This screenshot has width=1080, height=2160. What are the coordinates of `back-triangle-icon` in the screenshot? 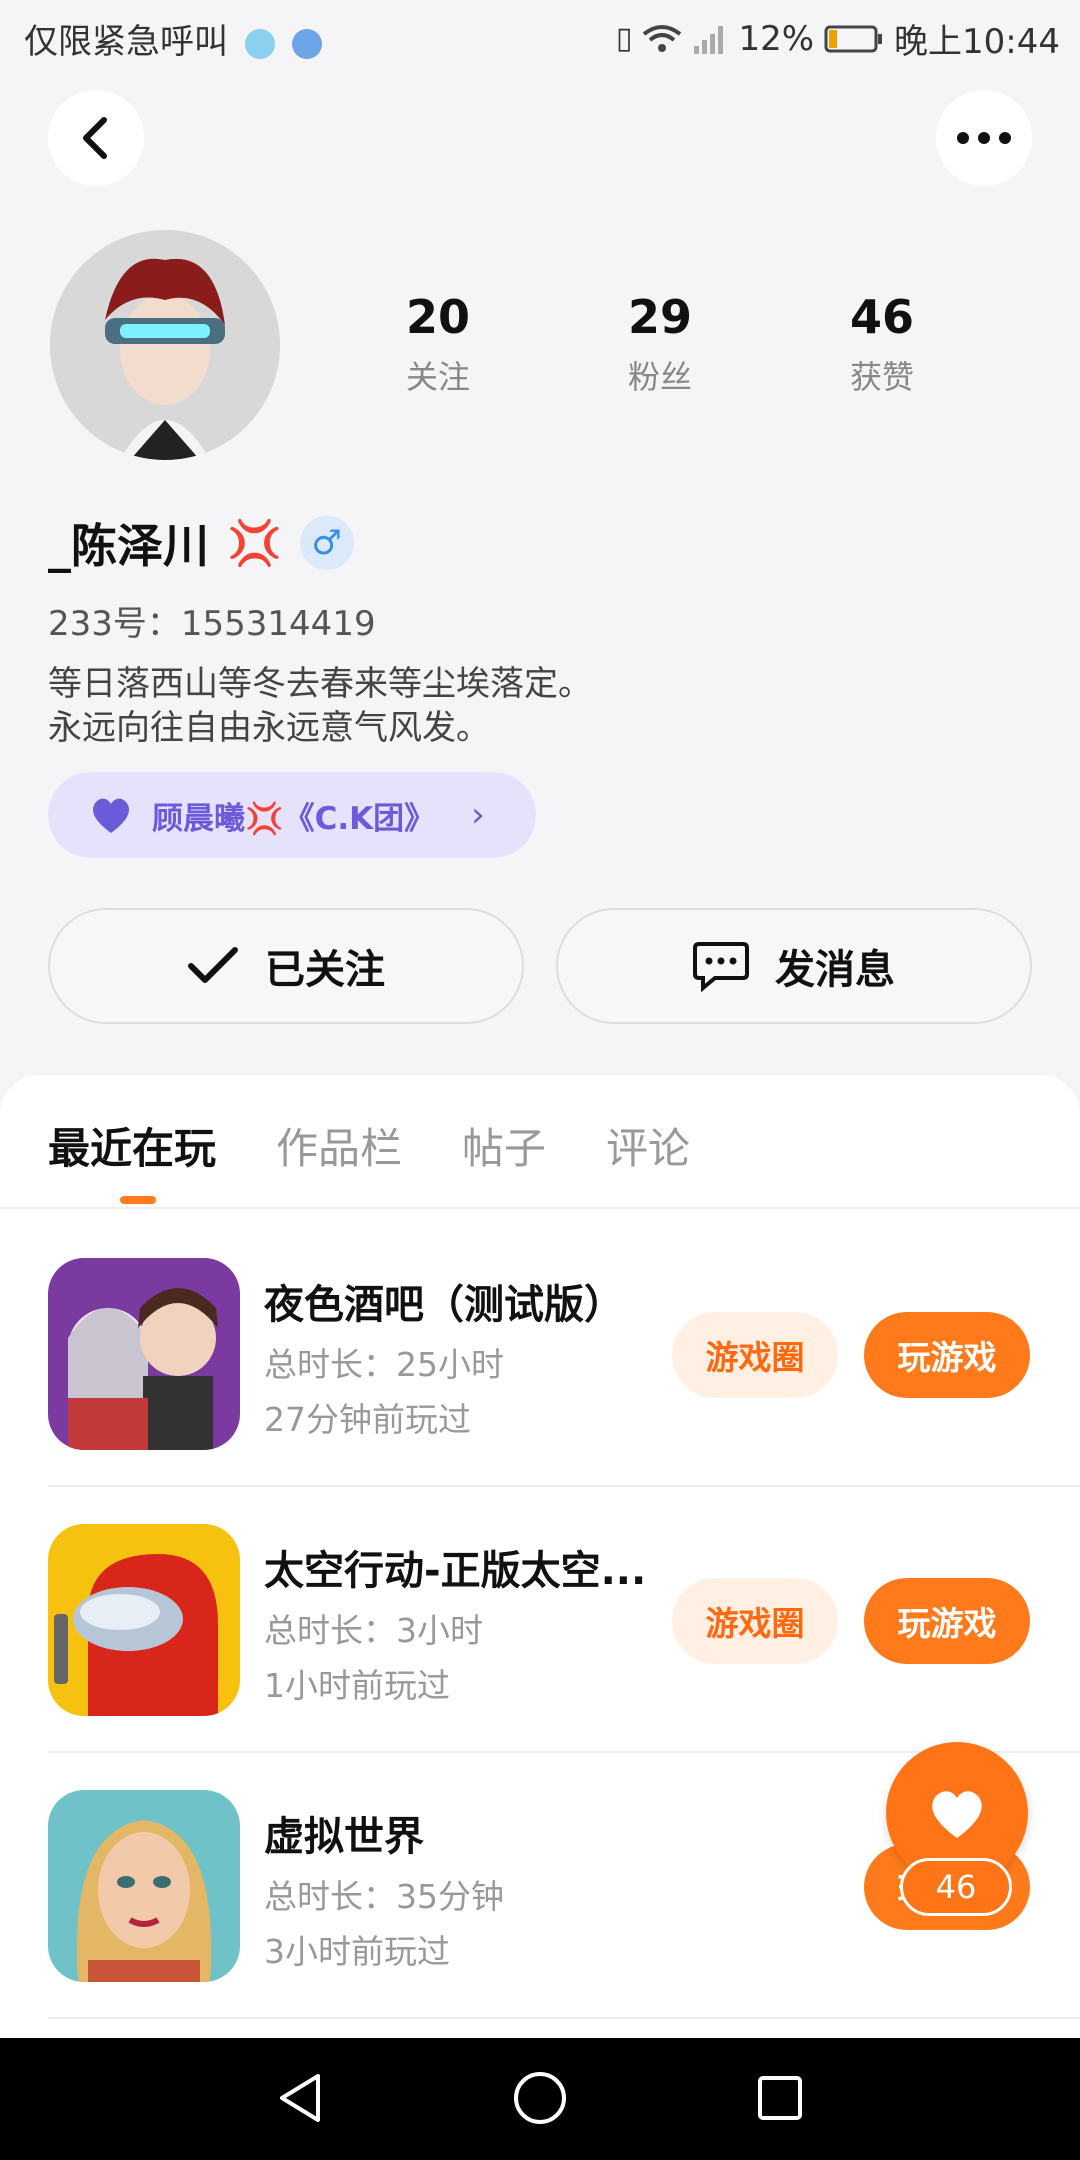 It's located at (300, 2098).